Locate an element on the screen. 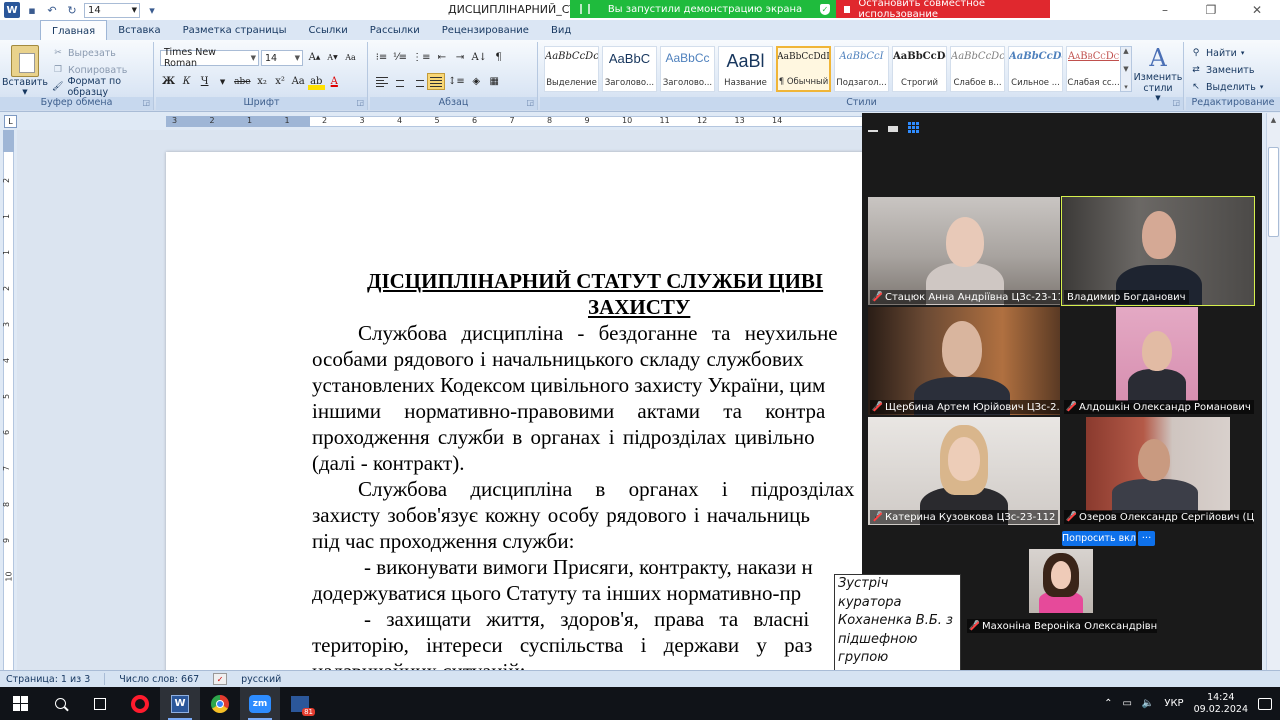 The width and height of the screenshot is (1280, 720). highlight-icon: ab is located at coordinates (316, 81).